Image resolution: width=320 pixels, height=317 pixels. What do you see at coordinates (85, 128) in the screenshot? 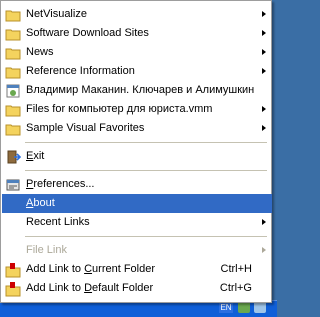
I see `menu-item-label: Sample Visual Favorites` at bounding box center [85, 128].